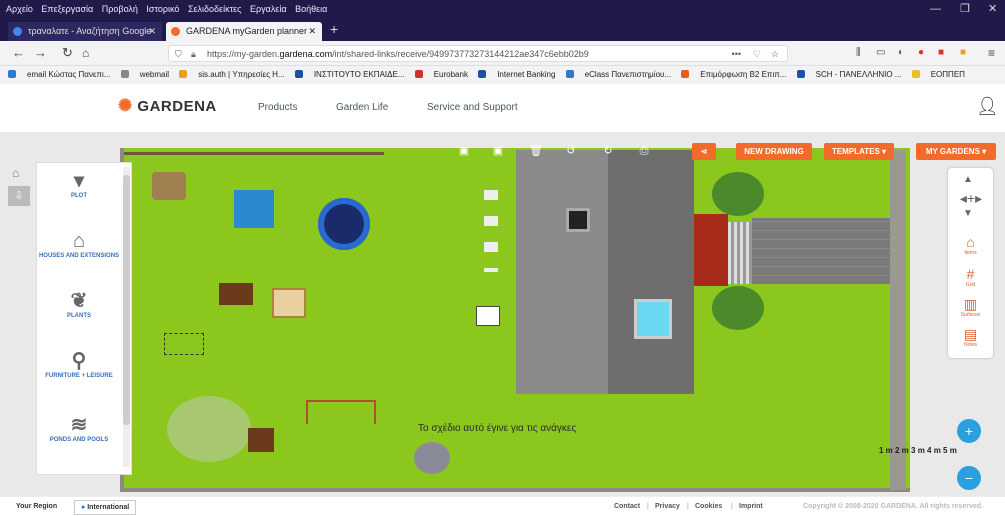 Image resolution: width=1005 pixels, height=516 pixels. What do you see at coordinates (169, 186) in the screenshot?
I see `wood-pile` at bounding box center [169, 186].